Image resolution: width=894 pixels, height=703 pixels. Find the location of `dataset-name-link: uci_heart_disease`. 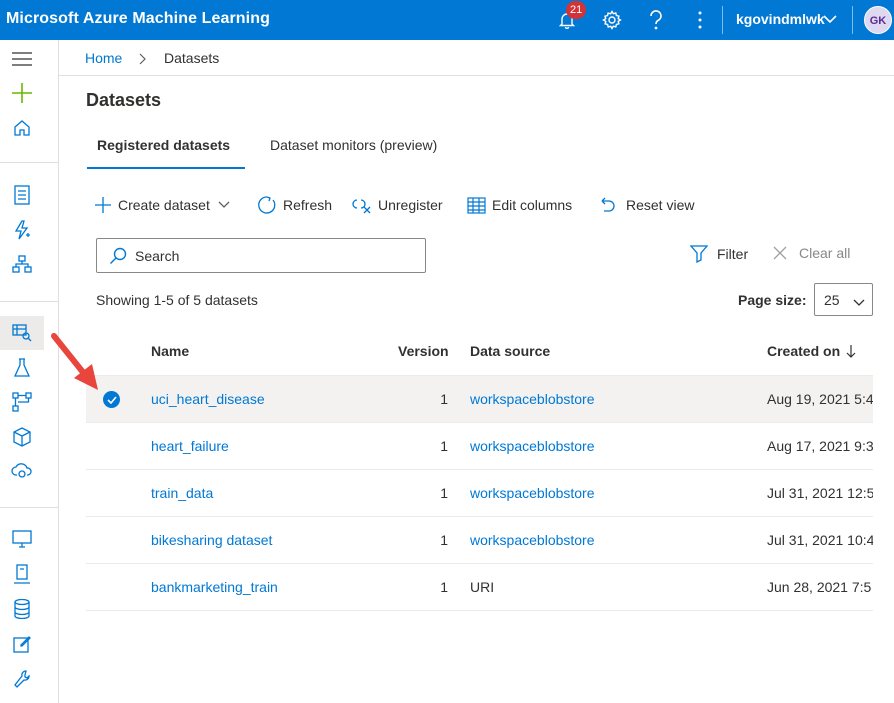

dataset-name-link: uci_heart_disease is located at coordinates (208, 399).